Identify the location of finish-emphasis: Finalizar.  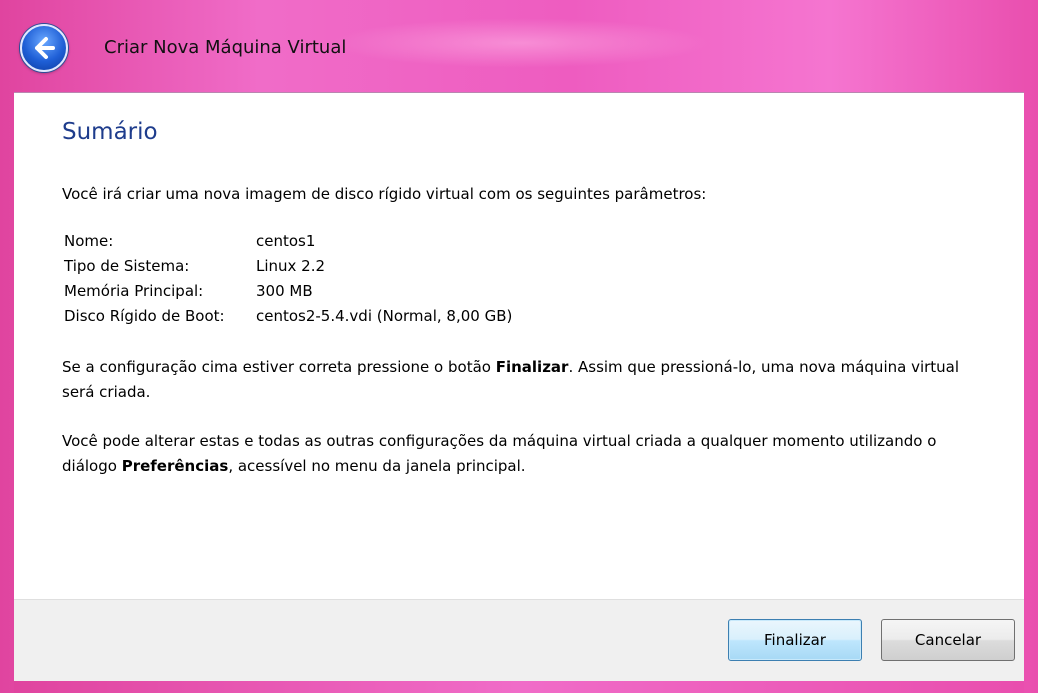
(532, 367).